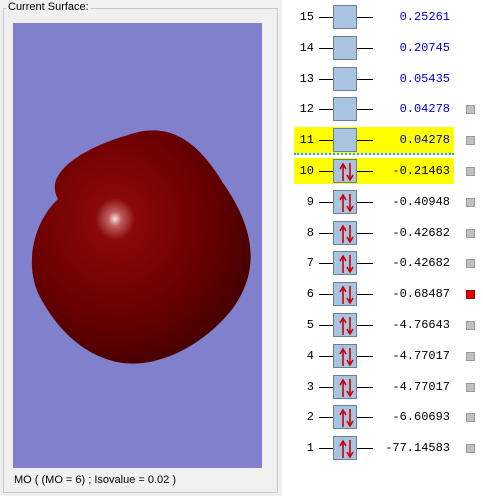 This screenshot has height=496, width=483. What do you see at coordinates (421, 355) in the screenshot?
I see `mo-energy-value: -4.77017` at bounding box center [421, 355].